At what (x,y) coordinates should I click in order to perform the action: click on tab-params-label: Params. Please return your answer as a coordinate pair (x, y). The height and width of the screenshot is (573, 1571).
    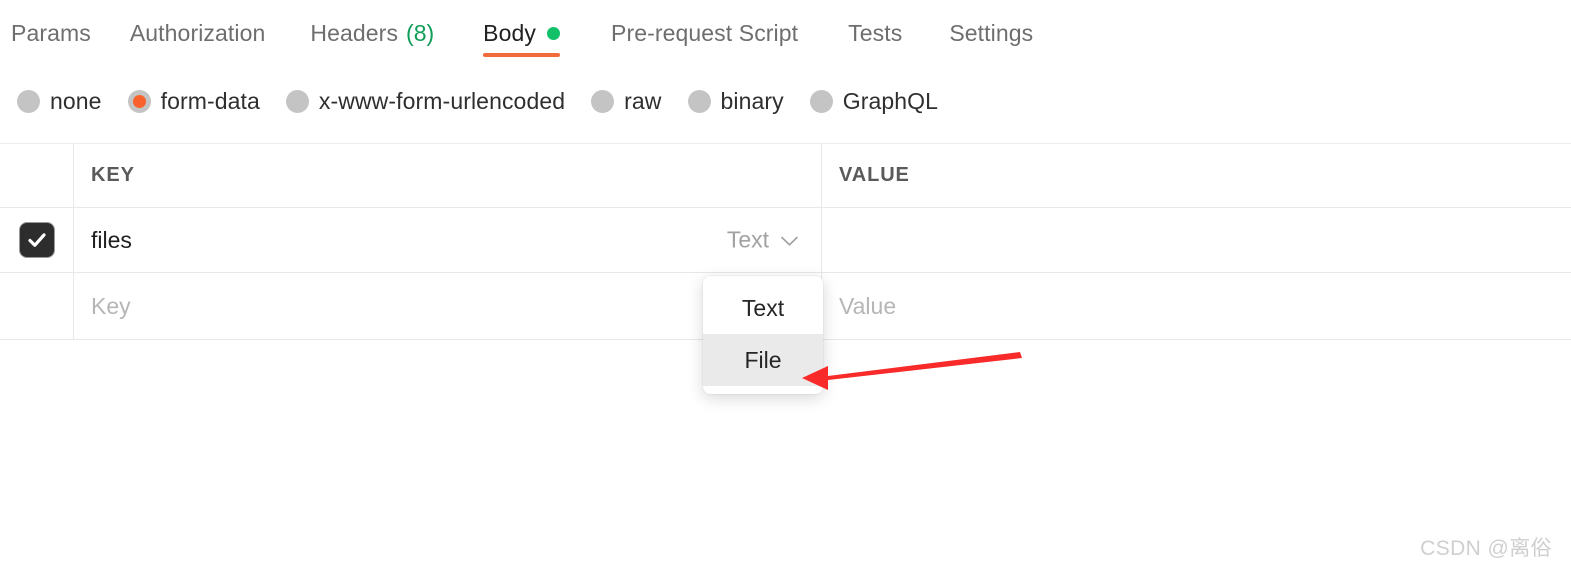
    Looking at the image, I should click on (51, 33).